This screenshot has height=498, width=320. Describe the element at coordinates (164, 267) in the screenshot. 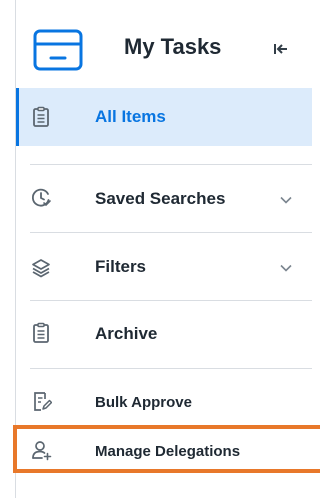

I see `menu-item-filters: Filters` at that location.